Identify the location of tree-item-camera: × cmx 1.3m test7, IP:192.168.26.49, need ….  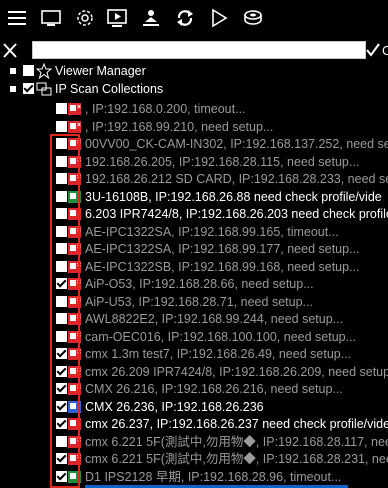
(194, 354).